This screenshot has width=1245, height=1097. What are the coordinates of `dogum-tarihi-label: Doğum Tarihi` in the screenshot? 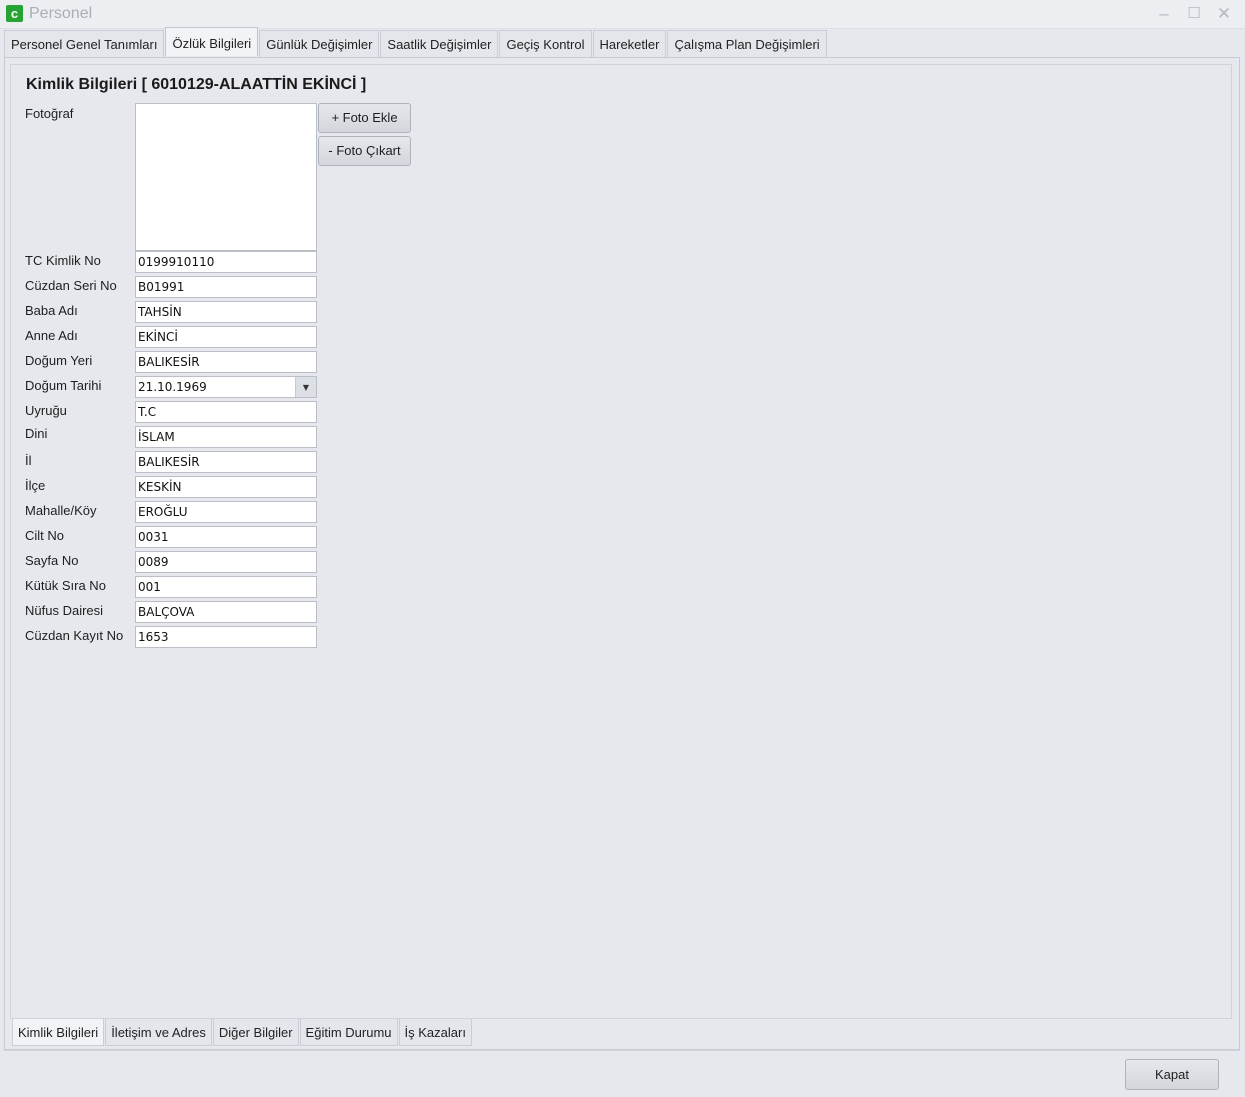 It's located at (63, 385).